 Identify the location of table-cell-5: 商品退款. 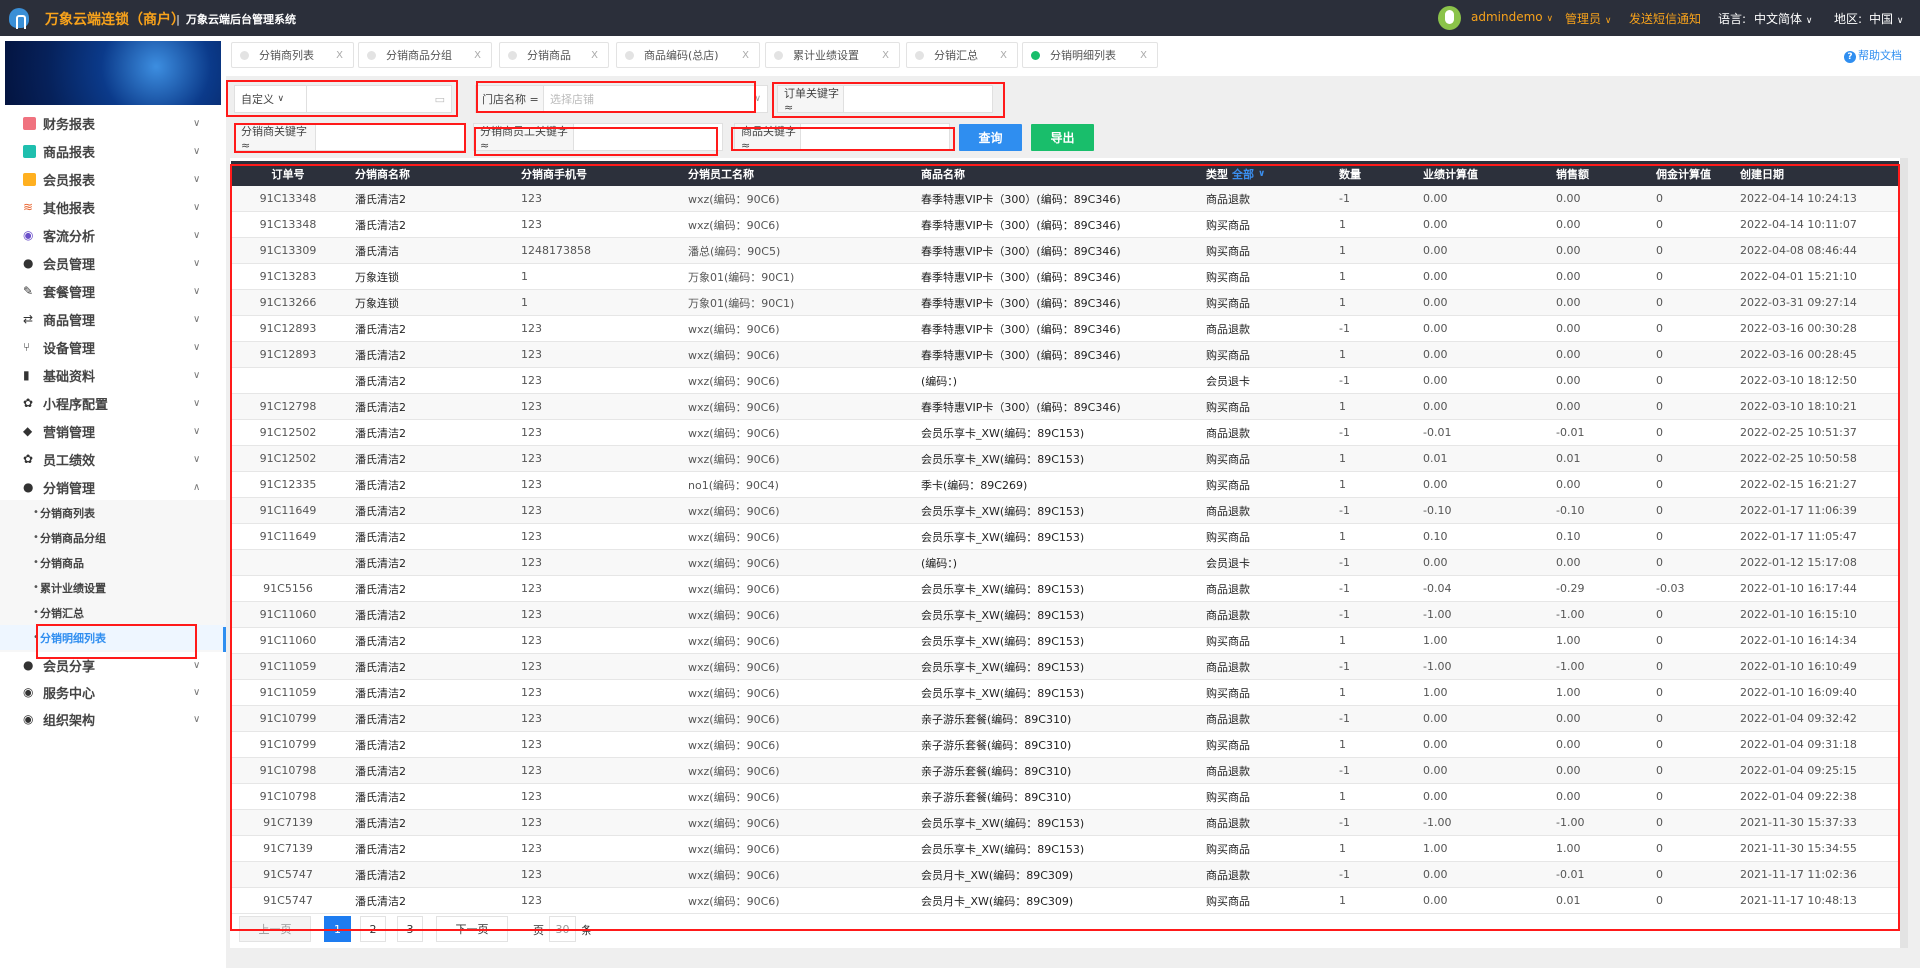
(1228, 199).